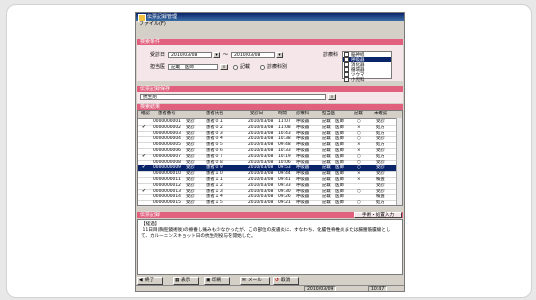 This screenshot has width=536, height=300. What do you see at coordinates (167, 114) in the screenshot?
I see `col-patient-id: 患者番号` at bounding box center [167, 114].